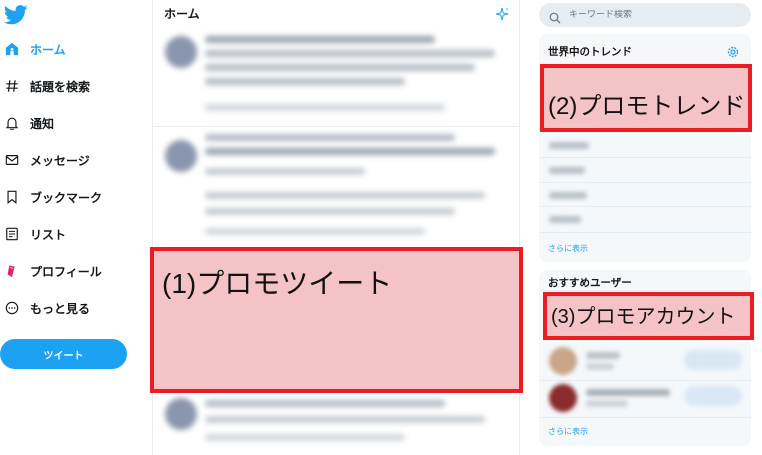 The width and height of the screenshot is (762, 455). What do you see at coordinates (654, 15) in the screenshot?
I see `search-input` at bounding box center [654, 15].